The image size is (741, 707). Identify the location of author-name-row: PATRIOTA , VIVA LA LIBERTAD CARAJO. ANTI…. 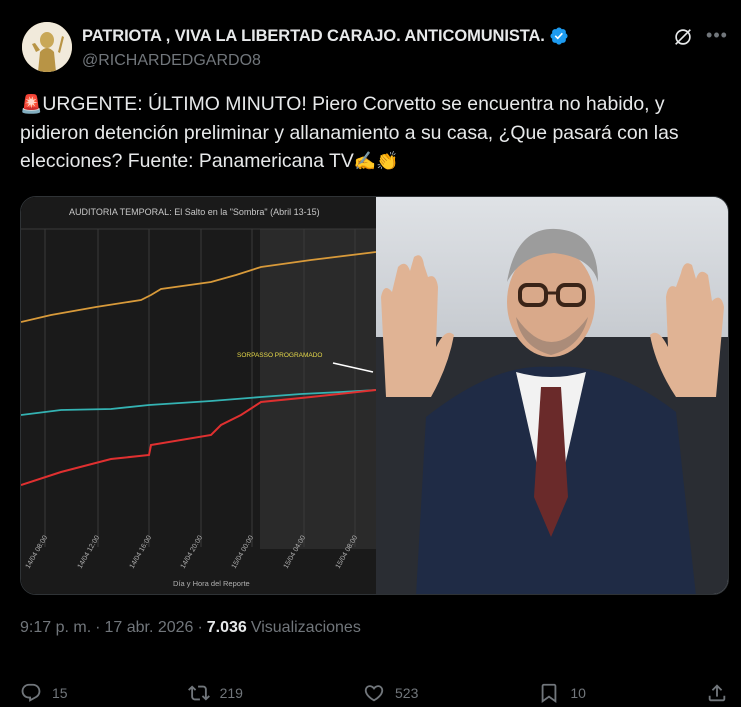
(325, 36).